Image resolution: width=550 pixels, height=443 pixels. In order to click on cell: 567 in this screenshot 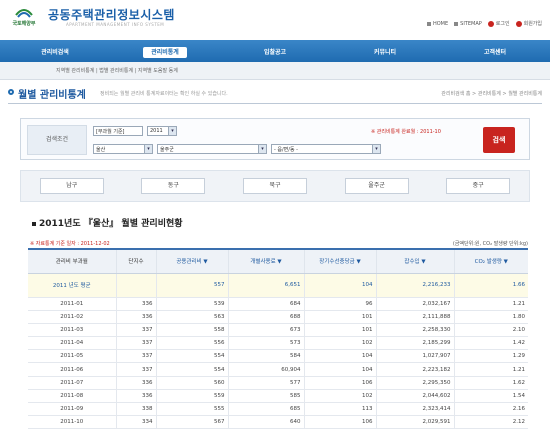, I will do `click(191, 422)`.